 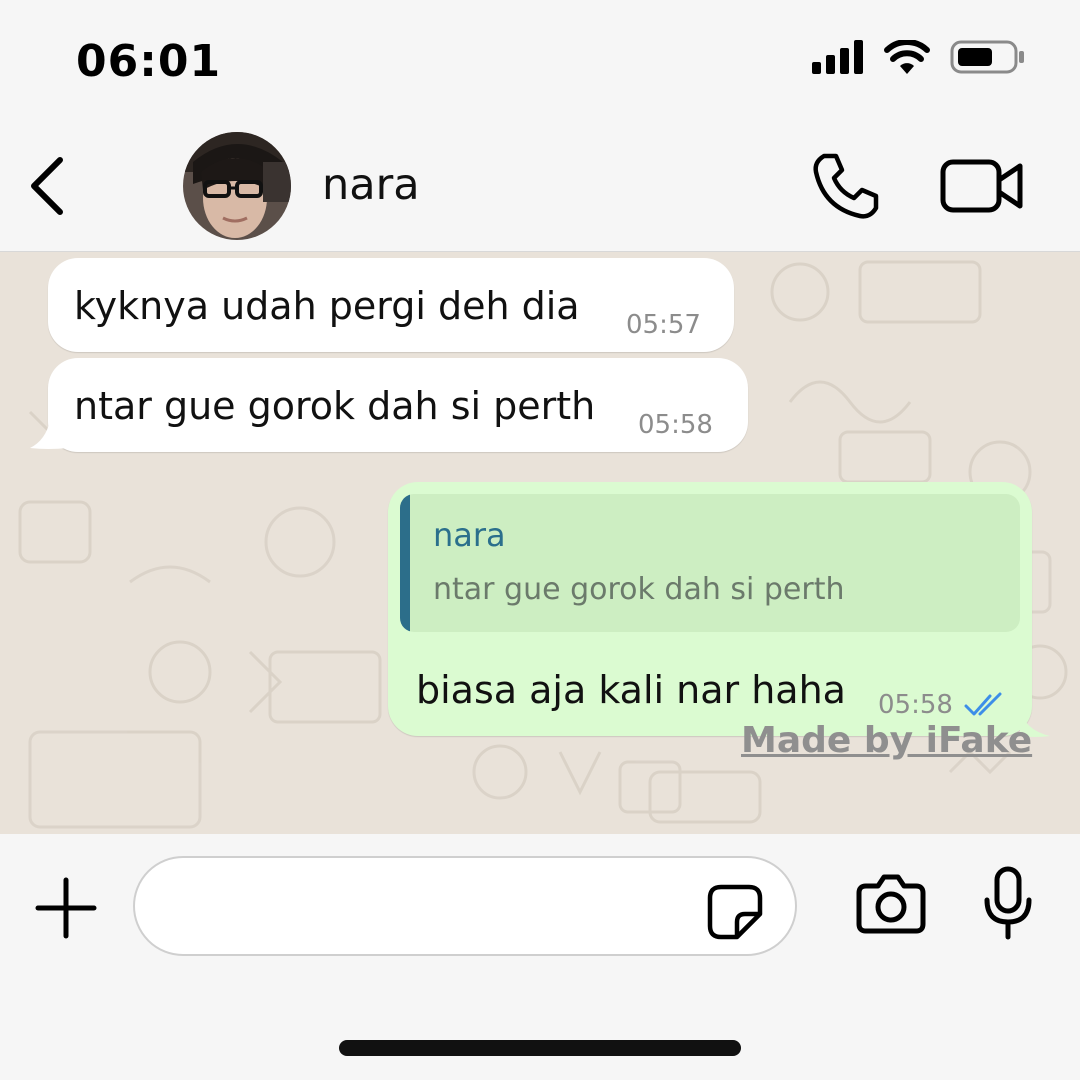 I want to click on status-bar: 06:01, so click(x=540, y=60).